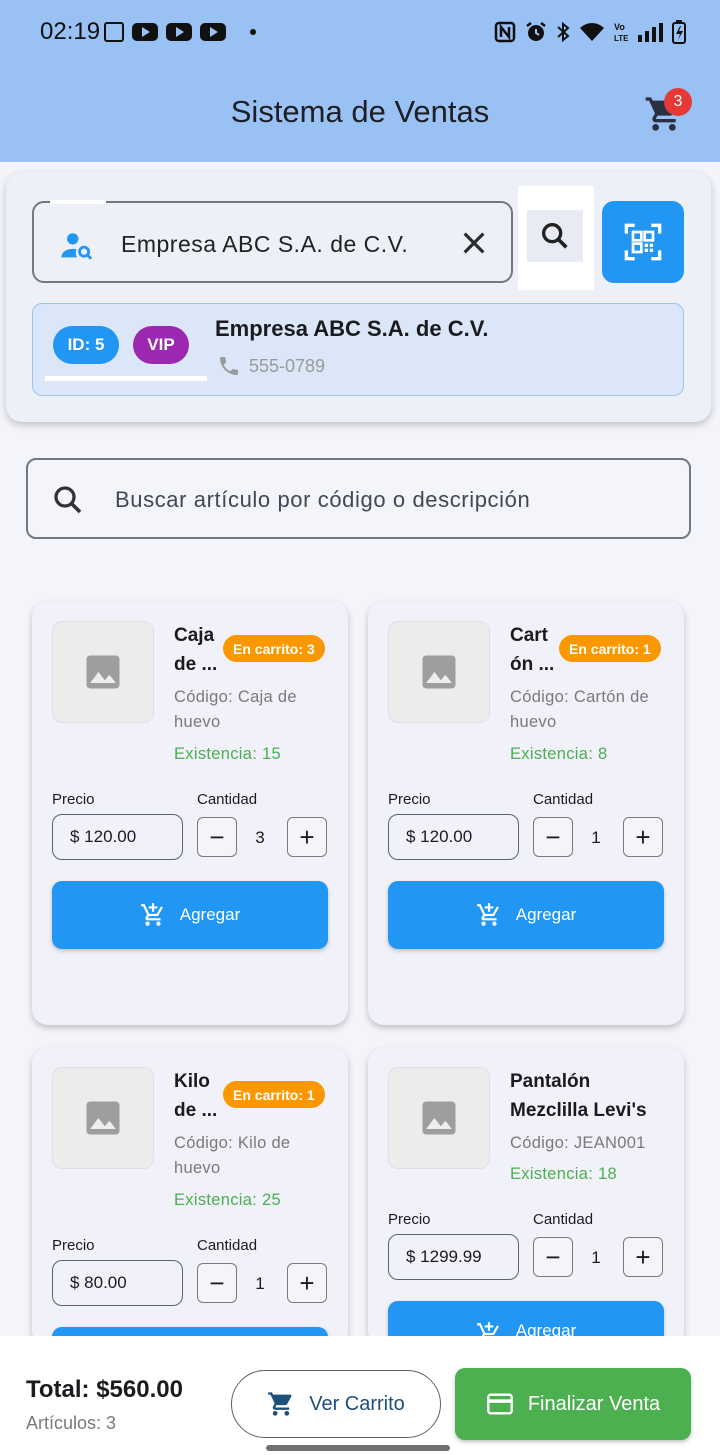 This screenshot has width=720, height=1455. Describe the element at coordinates (536, 31) in the screenshot. I see `alarm-icon` at that location.